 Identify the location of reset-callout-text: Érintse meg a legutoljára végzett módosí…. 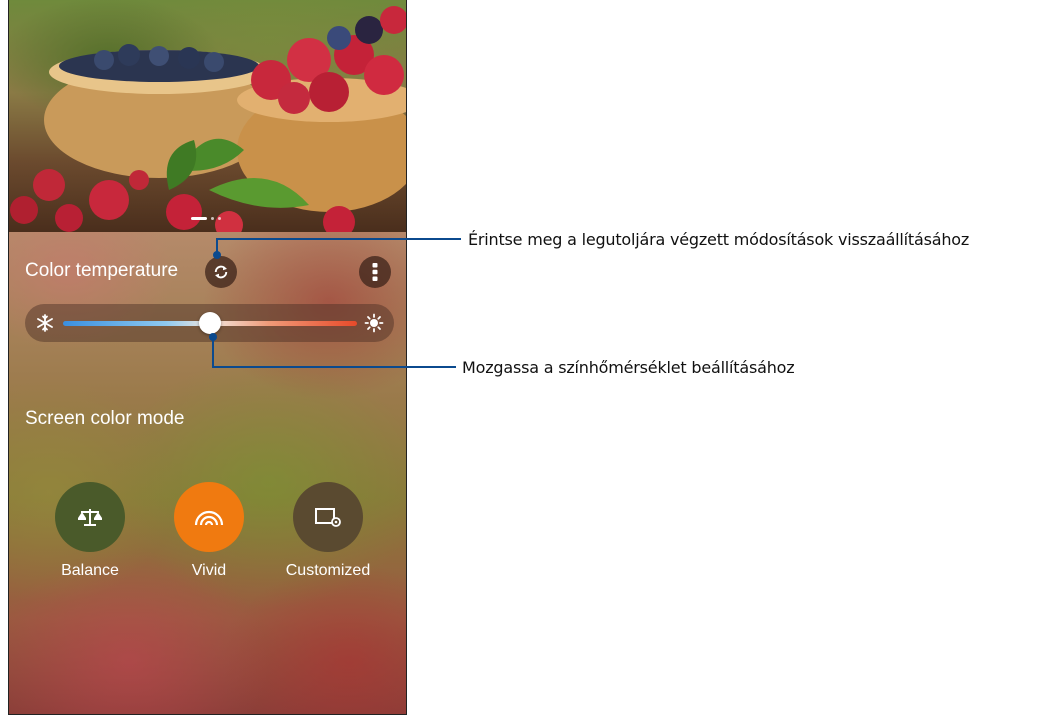
(719, 239).